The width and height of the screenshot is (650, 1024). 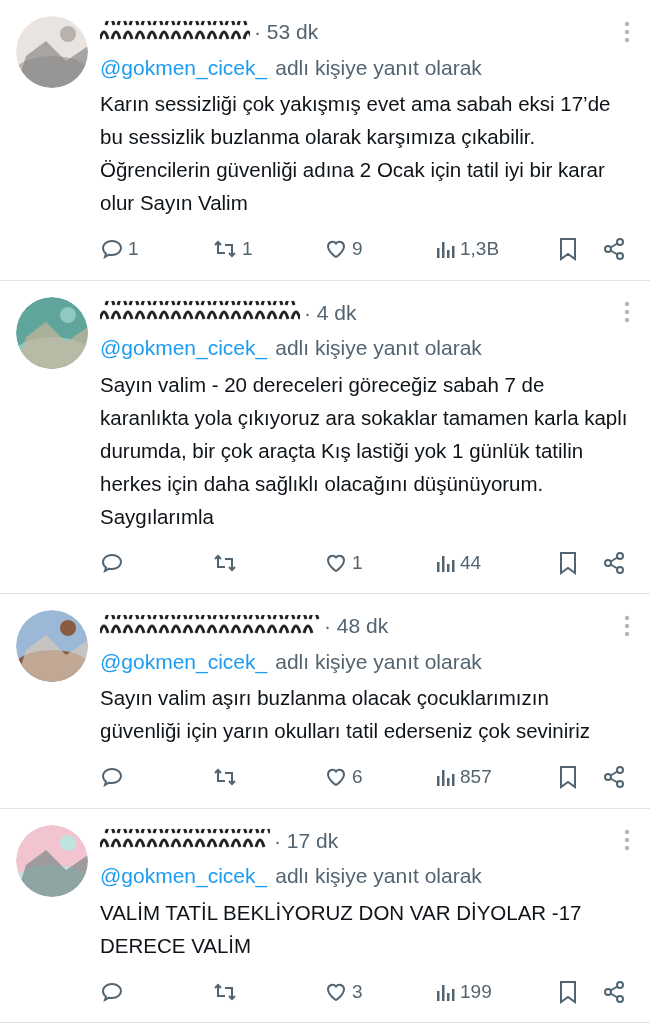 What do you see at coordinates (330, 312) in the screenshot?
I see `post-time: · 4 dk` at bounding box center [330, 312].